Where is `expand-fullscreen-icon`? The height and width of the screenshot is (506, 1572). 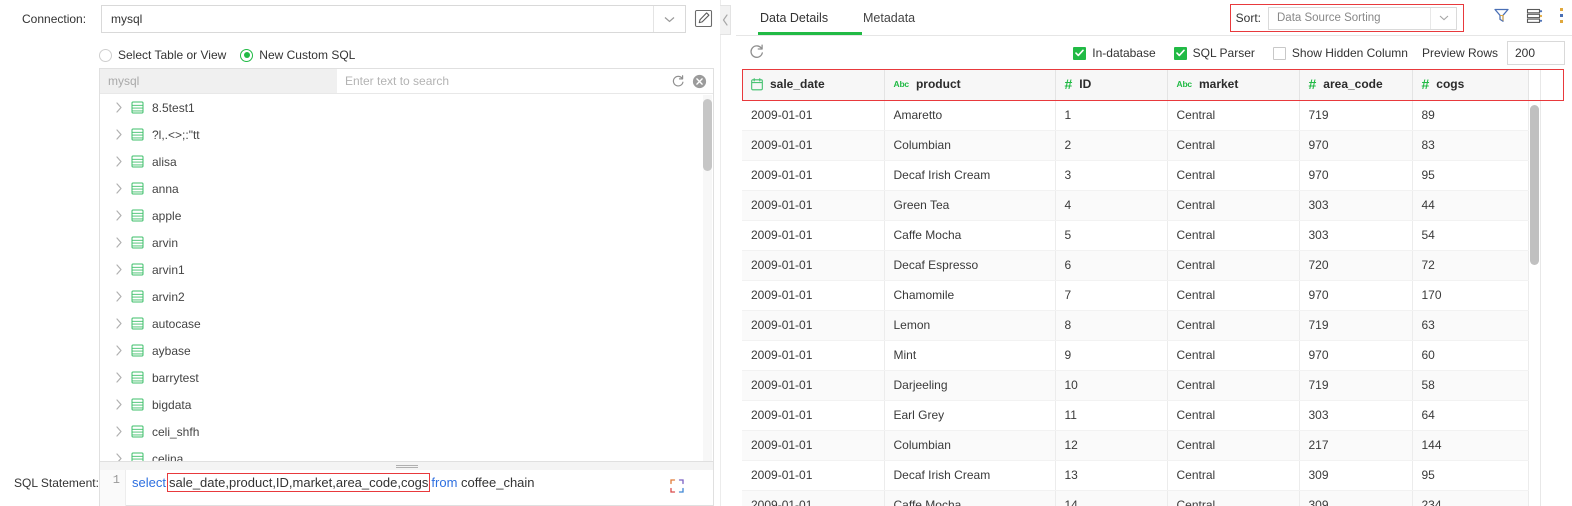 expand-fullscreen-icon is located at coordinates (677, 486).